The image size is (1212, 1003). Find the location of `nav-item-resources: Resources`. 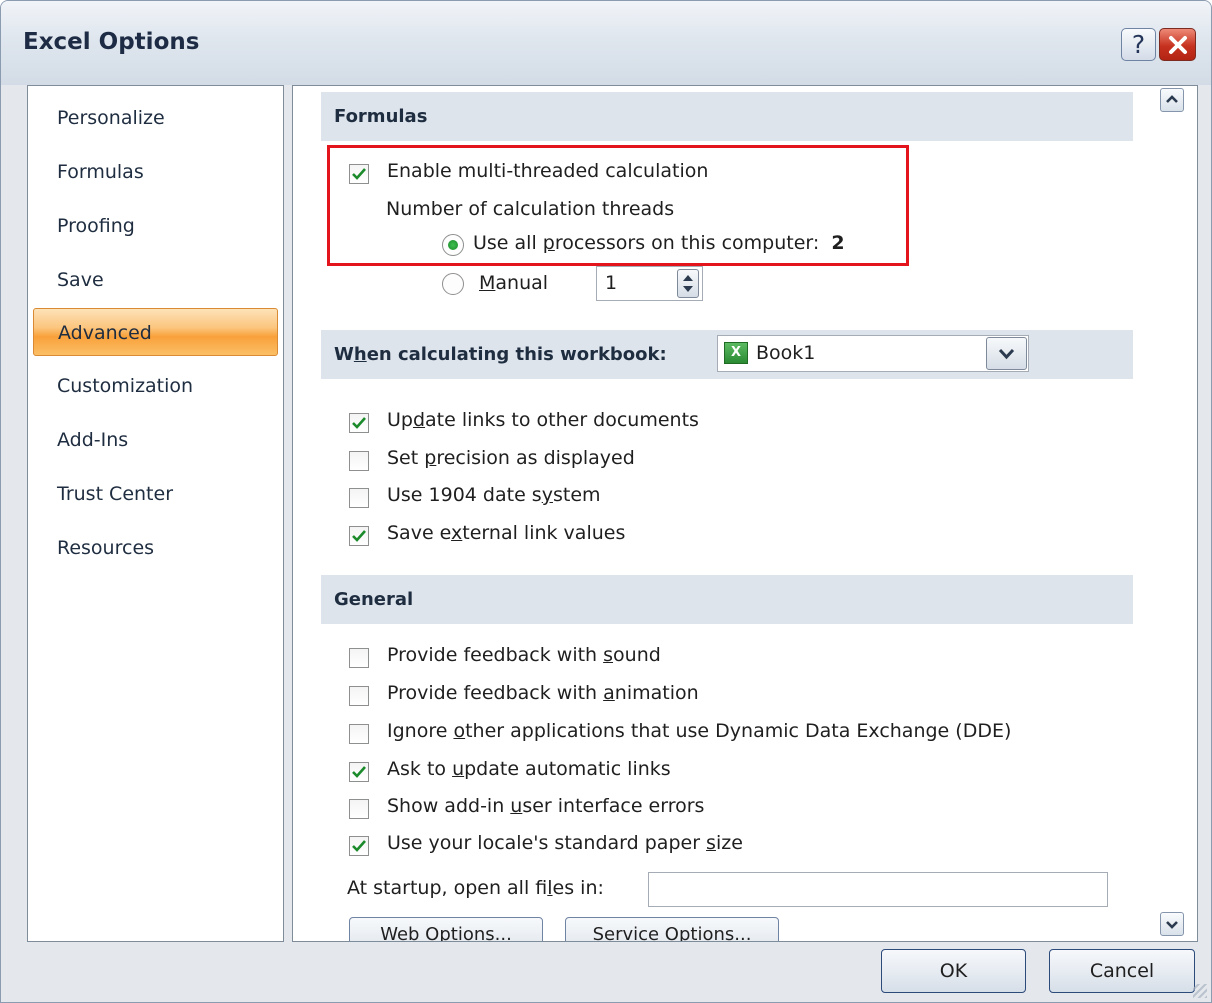

nav-item-resources: Resources is located at coordinates (155, 548).